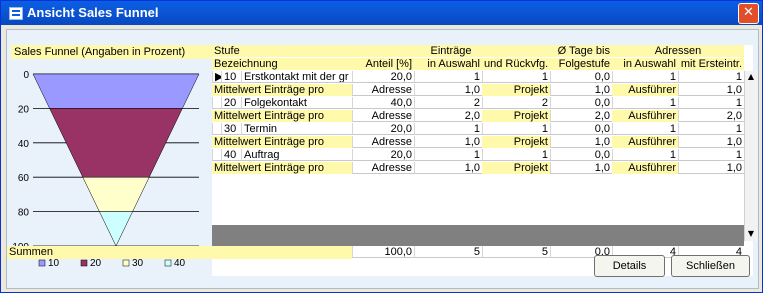 The width and height of the screenshot is (763, 293). Describe the element at coordinates (24, 213) in the screenshot. I see `y-tick-label: 80` at that location.